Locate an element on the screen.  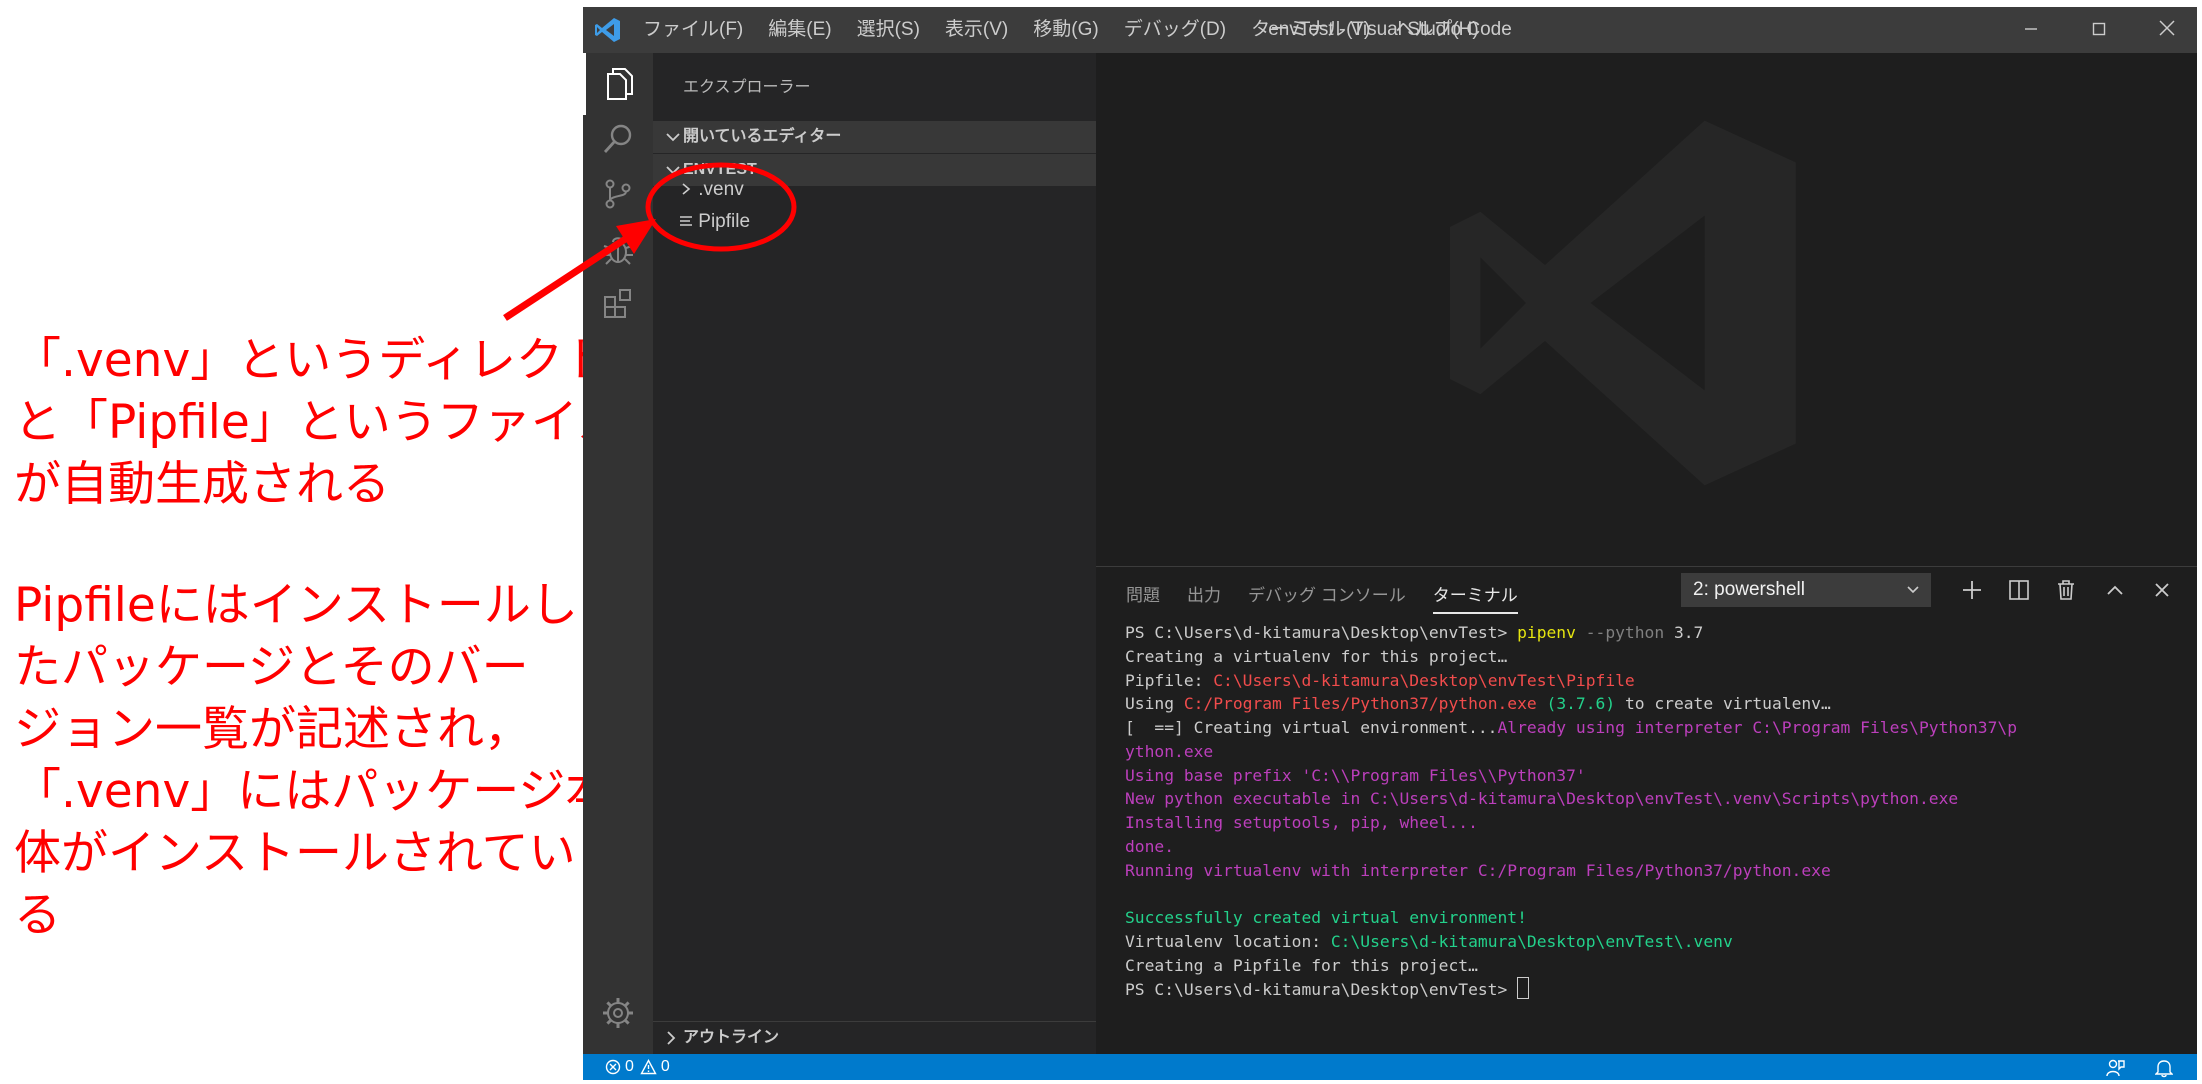
maximize-button is located at coordinates (2099, 30).